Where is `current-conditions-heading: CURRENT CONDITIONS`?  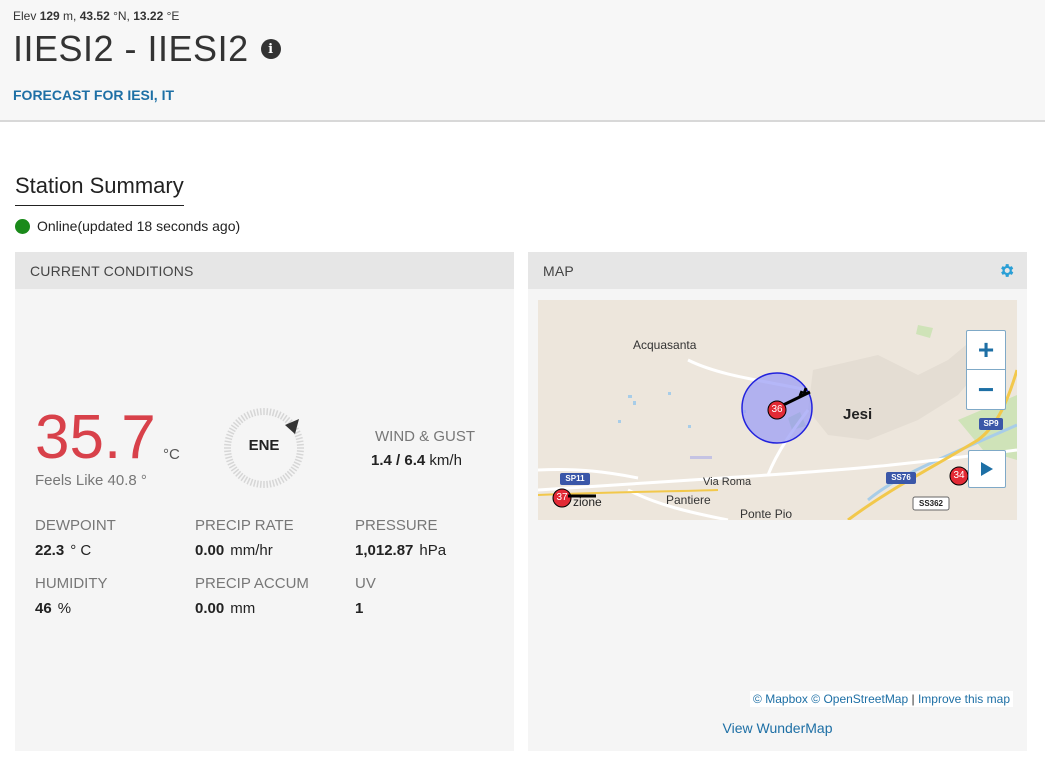
current-conditions-heading: CURRENT CONDITIONS is located at coordinates (264, 270).